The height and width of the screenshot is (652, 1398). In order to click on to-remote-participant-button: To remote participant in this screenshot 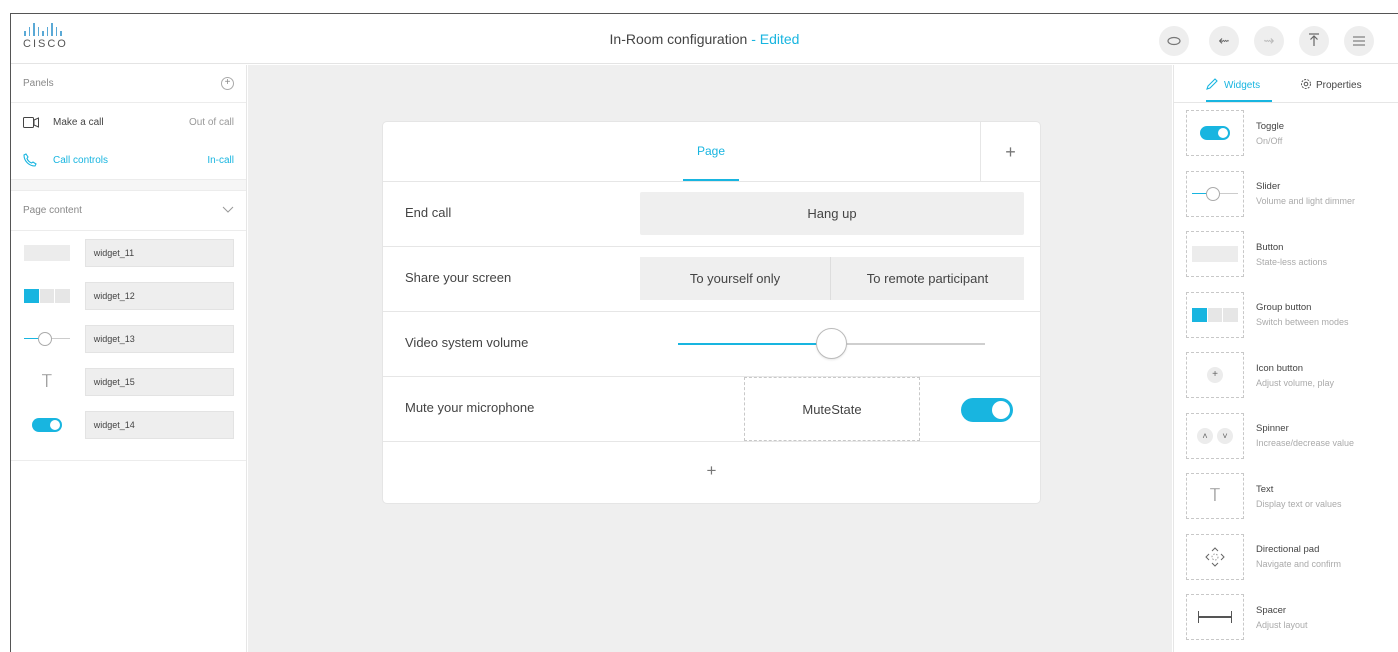, I will do `click(927, 278)`.